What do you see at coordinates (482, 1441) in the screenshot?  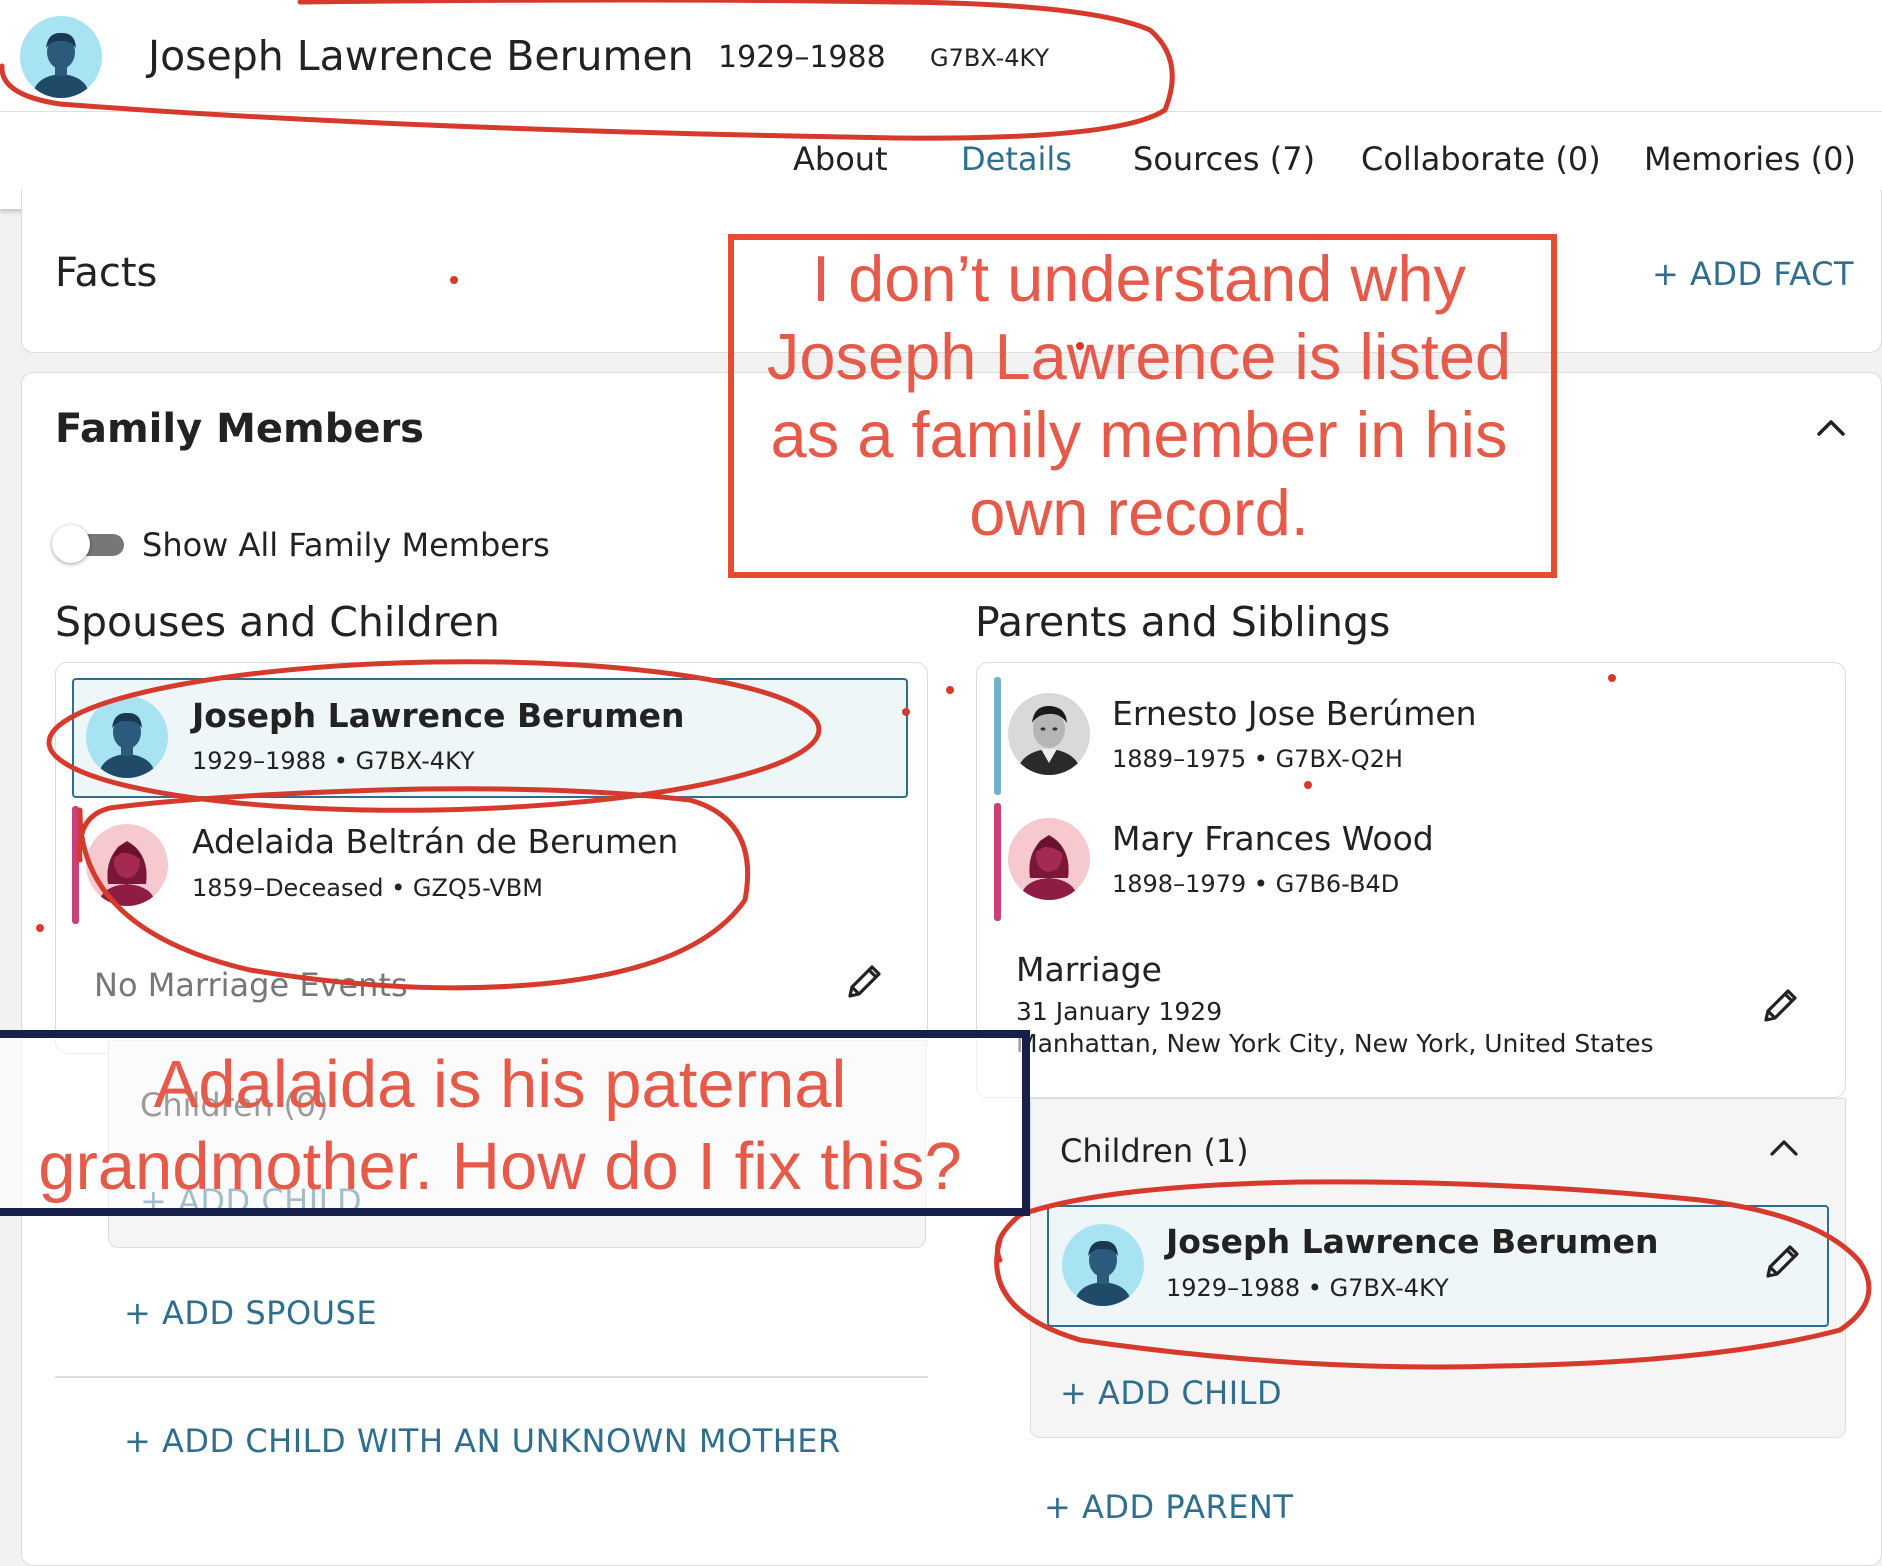 I see `add-child-unknown-mother-button: + ADD CHILD WITH AN UNKNOWN MOTHER` at bounding box center [482, 1441].